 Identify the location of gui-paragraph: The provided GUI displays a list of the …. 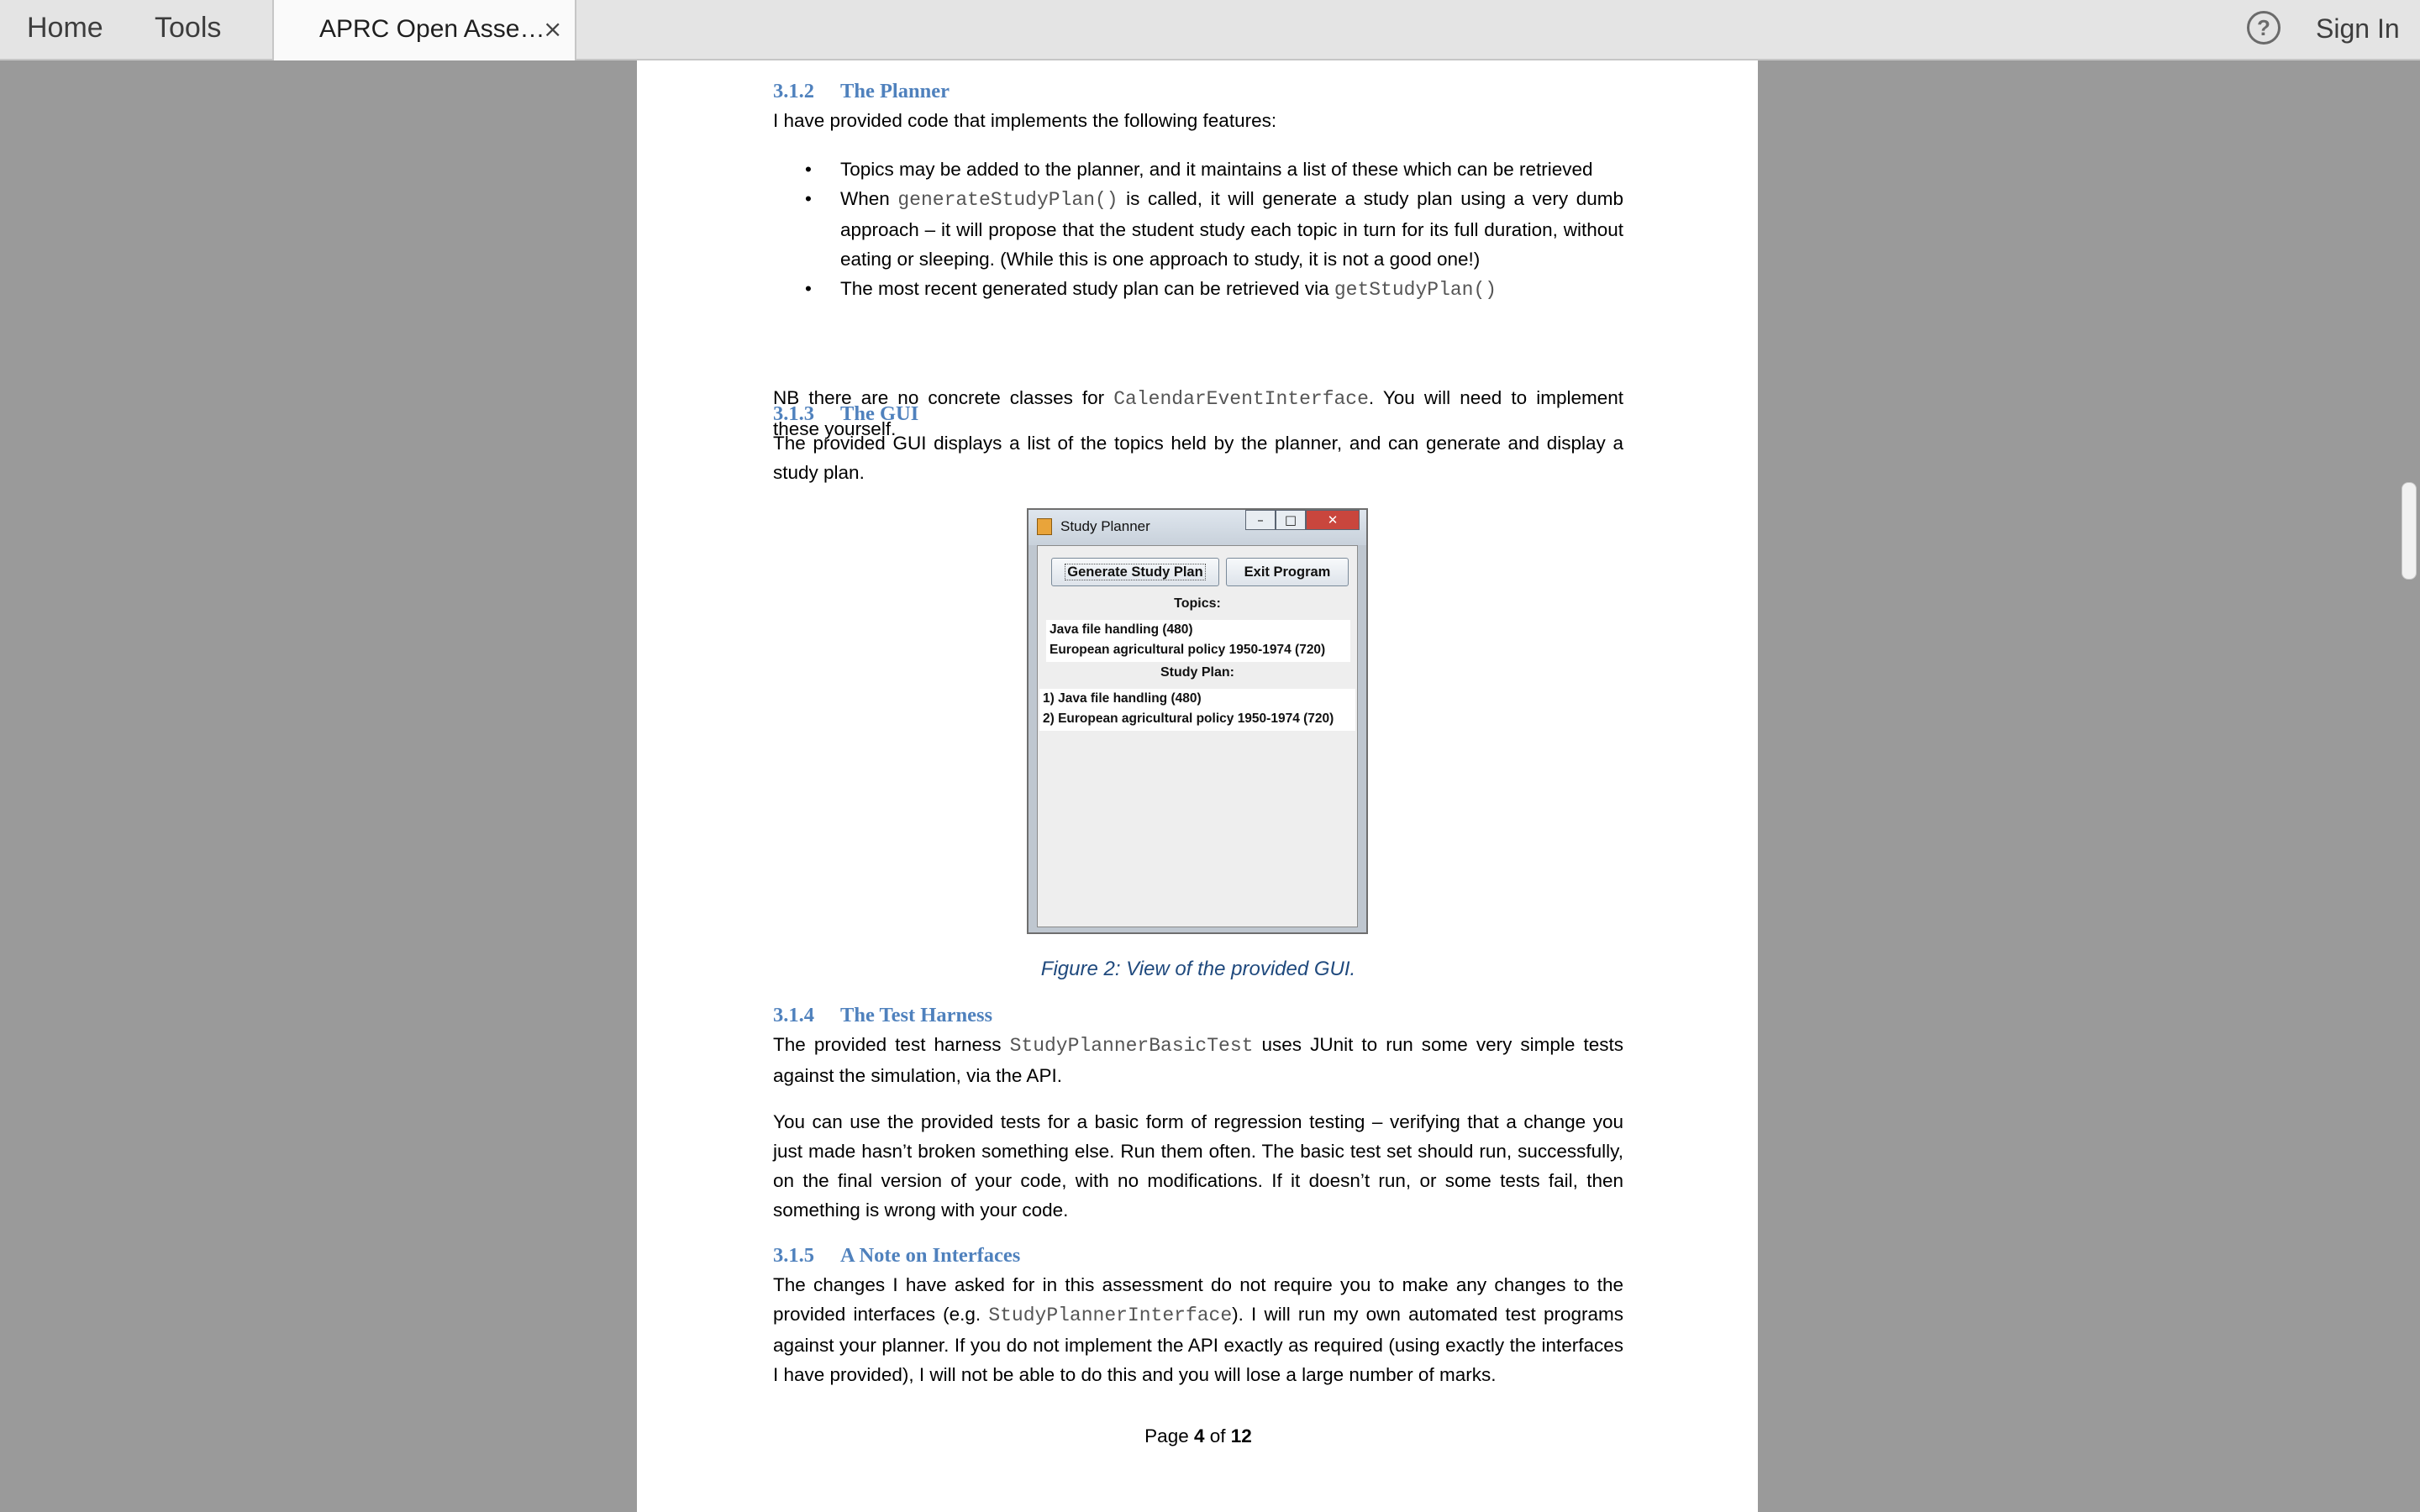
(1198, 458).